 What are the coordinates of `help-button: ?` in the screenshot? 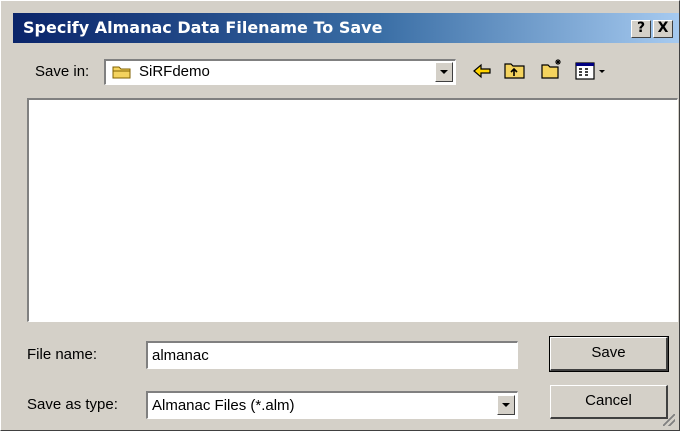 It's located at (641, 29).